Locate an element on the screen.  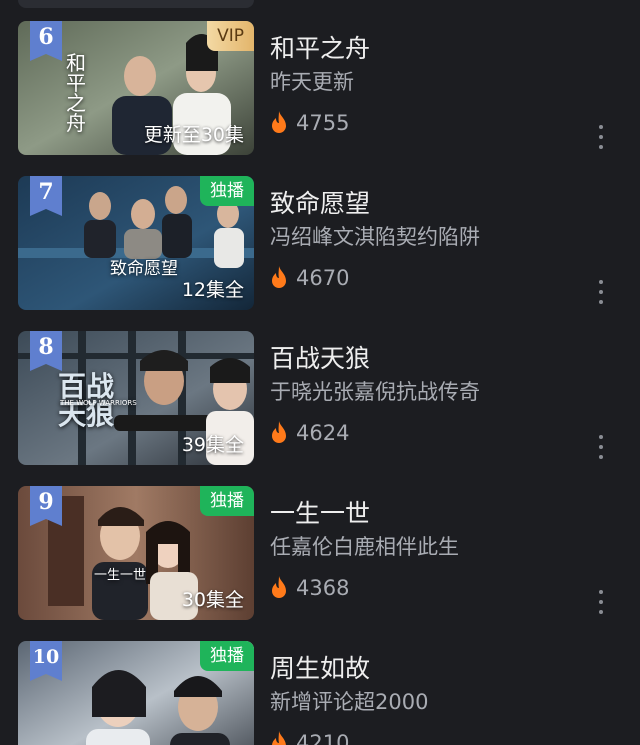
heat-score: 4624 is located at coordinates (309, 433).